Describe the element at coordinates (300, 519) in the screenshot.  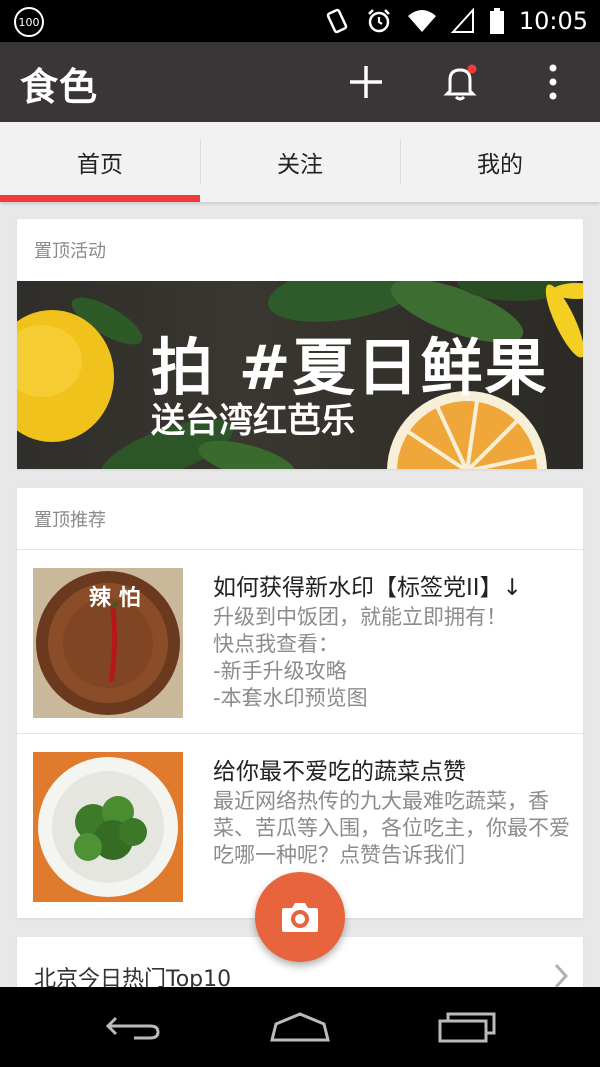
I see `pinned-recommend-header: 置顶推荐` at that location.